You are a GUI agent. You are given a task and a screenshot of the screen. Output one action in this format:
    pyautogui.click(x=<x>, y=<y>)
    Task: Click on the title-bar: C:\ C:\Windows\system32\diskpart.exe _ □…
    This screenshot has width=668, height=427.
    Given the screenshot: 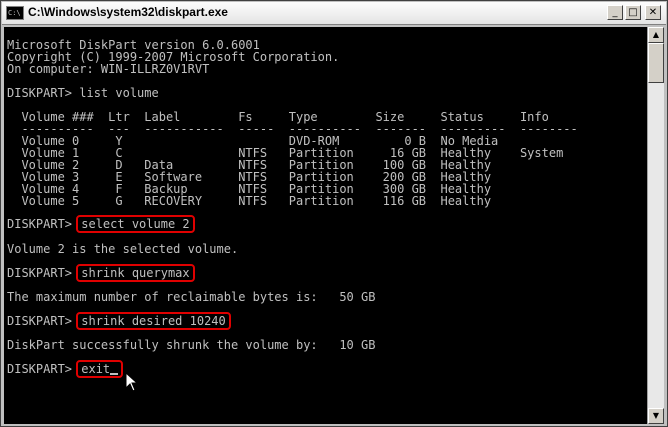 What is the action you would take?
    pyautogui.click(x=334, y=13)
    